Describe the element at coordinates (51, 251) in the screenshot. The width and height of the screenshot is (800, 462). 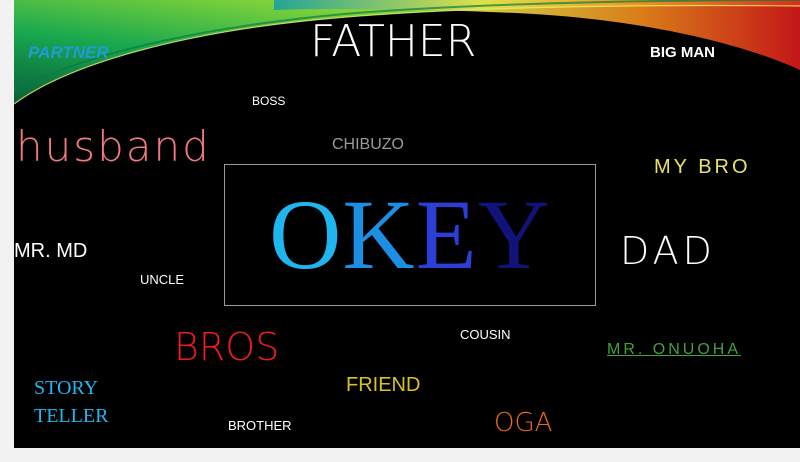
I see `word-mr-md: MR. MD` at that location.